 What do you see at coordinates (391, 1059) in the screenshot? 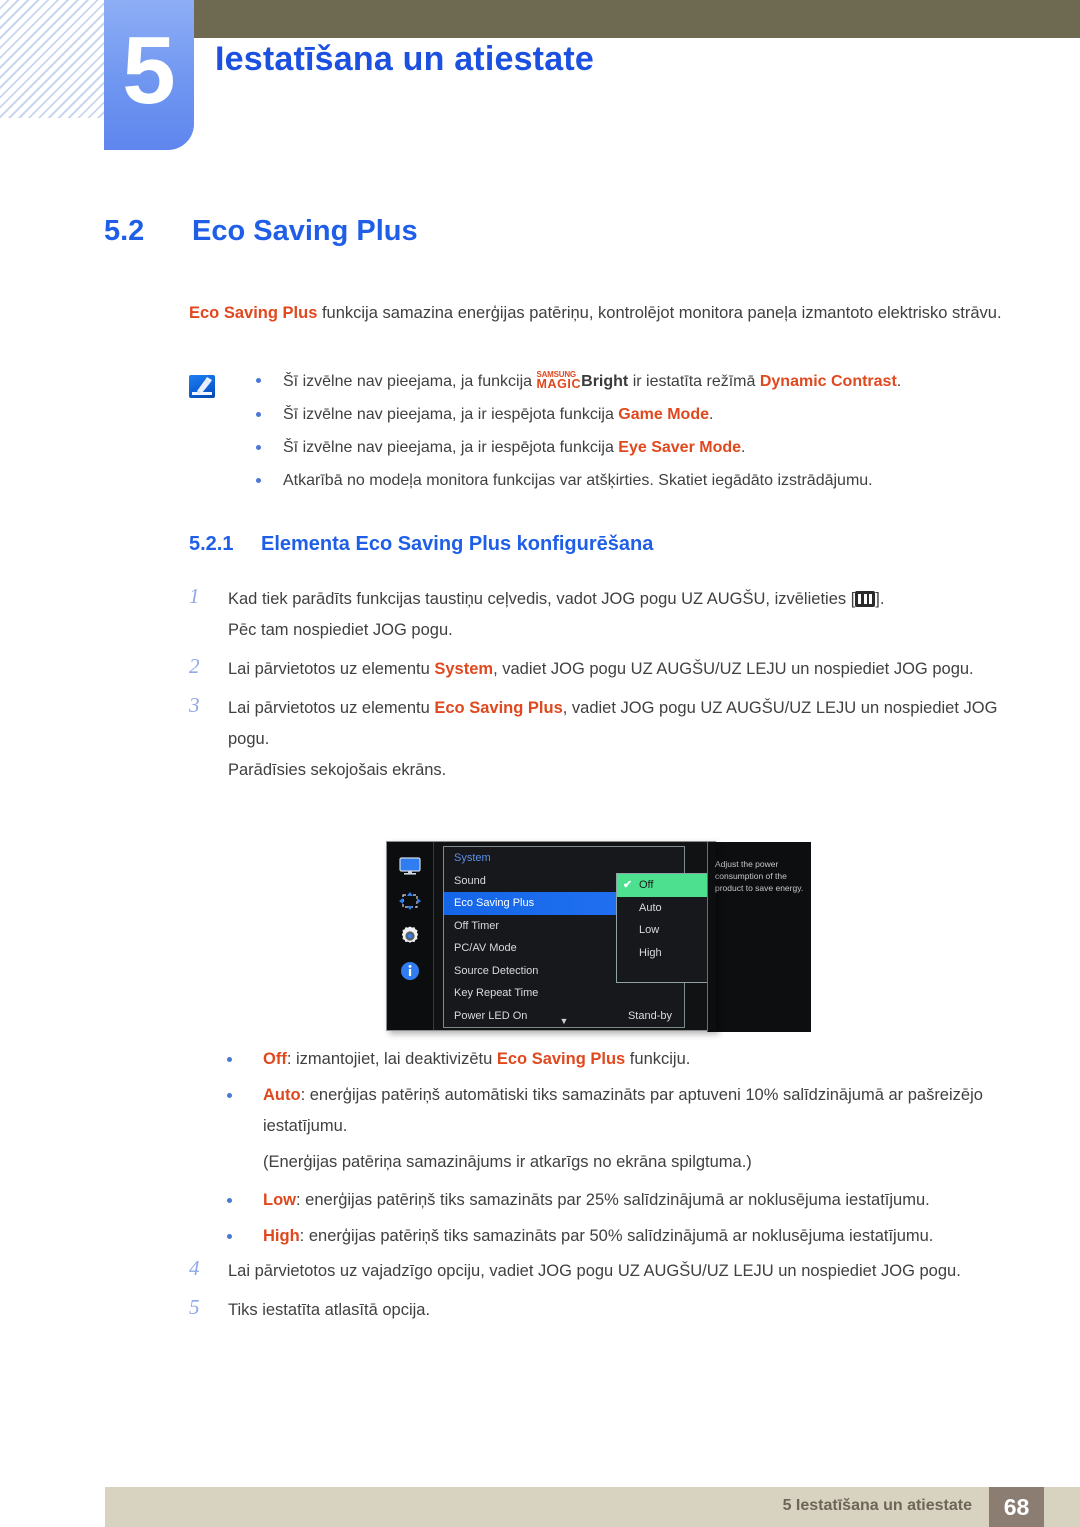
I see `option-text-pre: : izmantojiet, lai deaktivizētu` at bounding box center [391, 1059].